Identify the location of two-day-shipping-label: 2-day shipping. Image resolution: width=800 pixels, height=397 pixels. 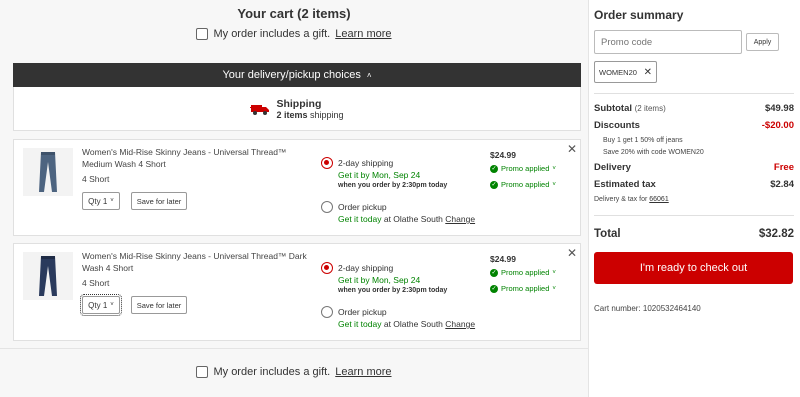
(366, 163).